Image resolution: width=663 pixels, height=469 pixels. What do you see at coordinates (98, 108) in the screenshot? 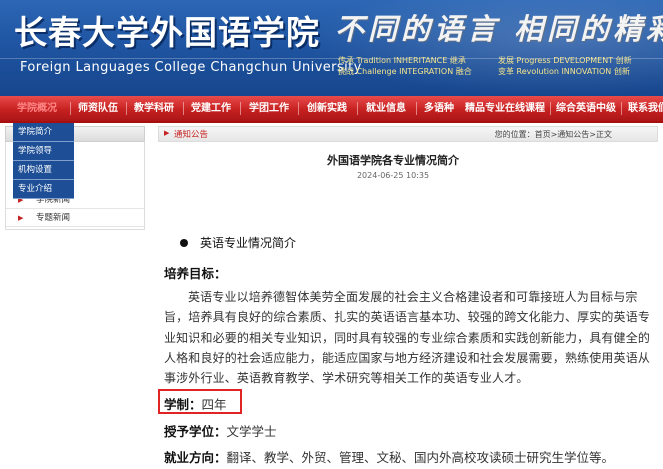
I see `nav-item-faculty: 师资队伍` at bounding box center [98, 108].